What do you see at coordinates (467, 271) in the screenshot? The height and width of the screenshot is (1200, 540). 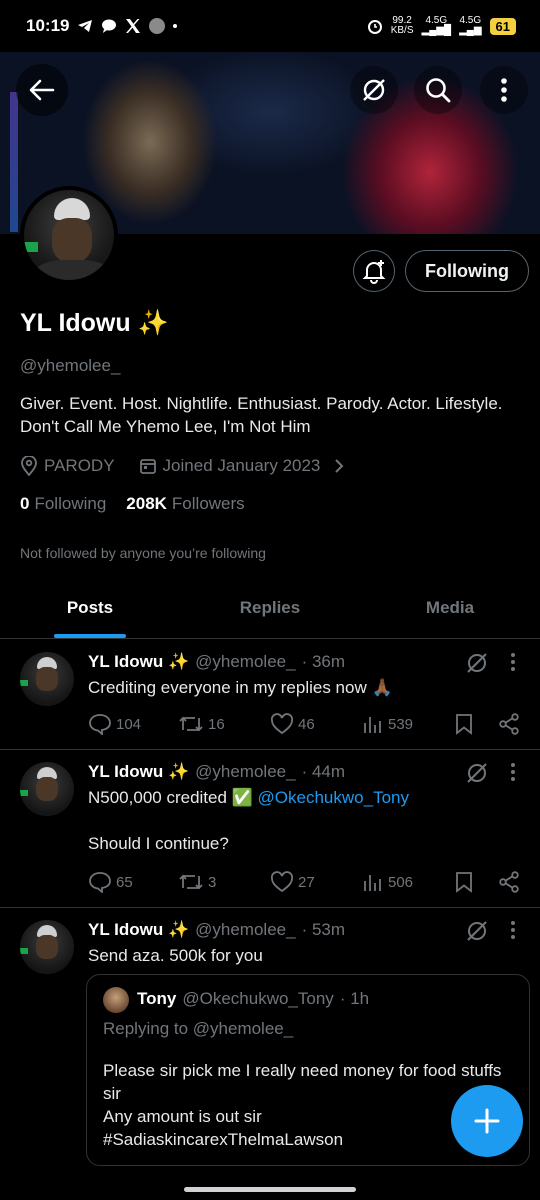 I see `following-button: Following` at bounding box center [467, 271].